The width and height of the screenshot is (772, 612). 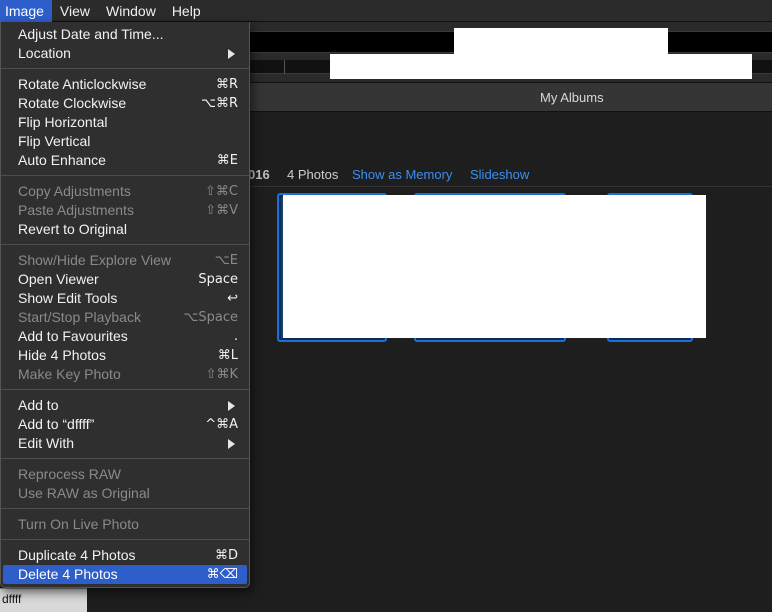 I want to click on menu-item-shortcut: ⇧⌘K, so click(x=221, y=374).